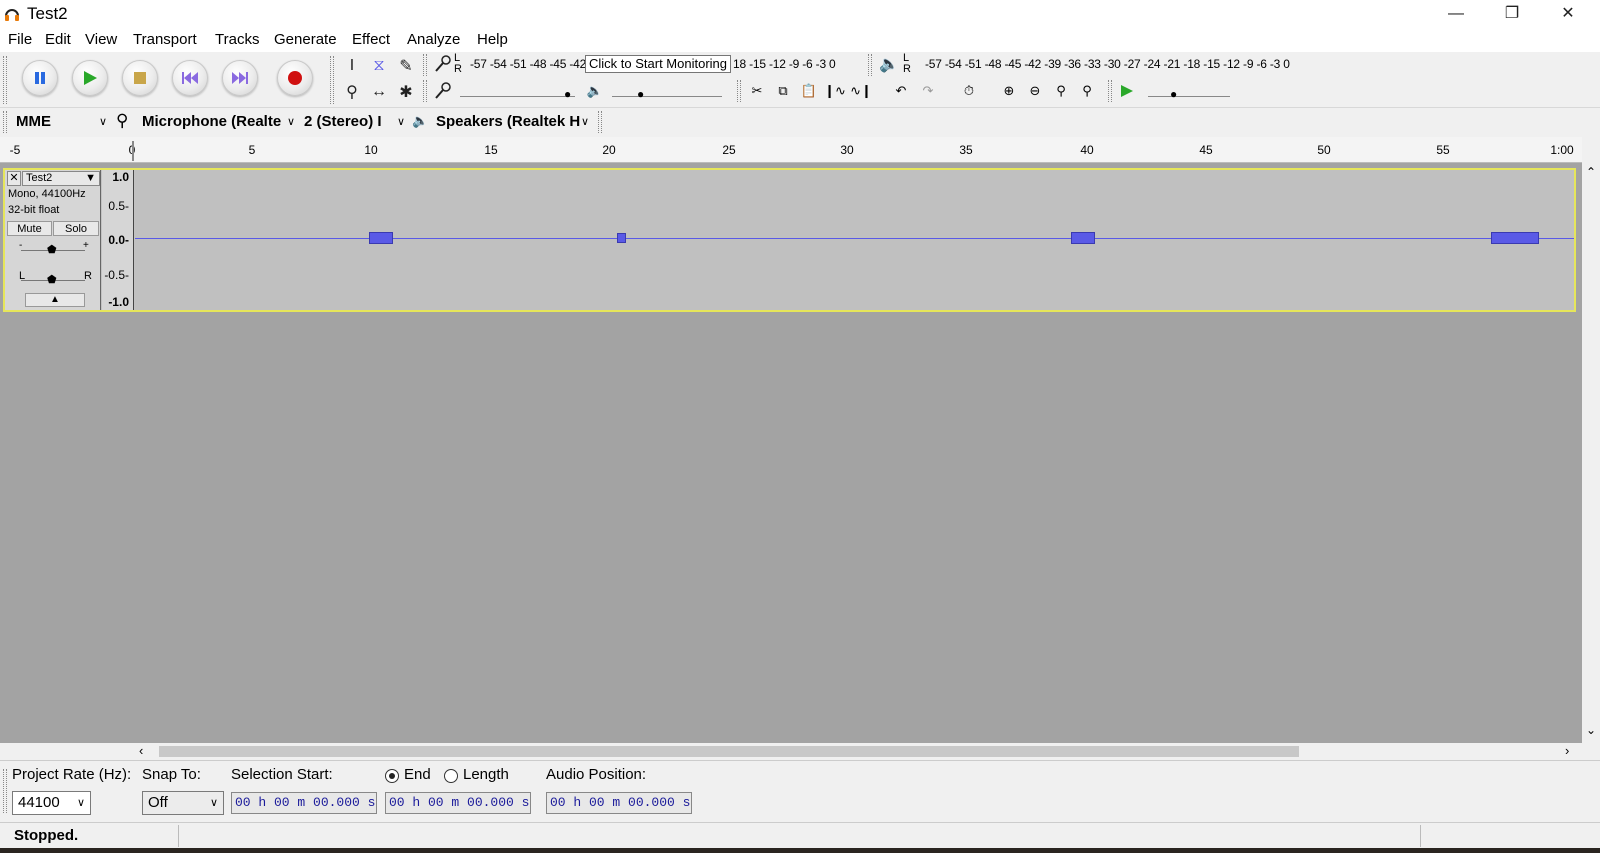 Image resolution: width=1600 pixels, height=853 pixels. I want to click on recording-volume-thumb: ●, so click(567, 94).